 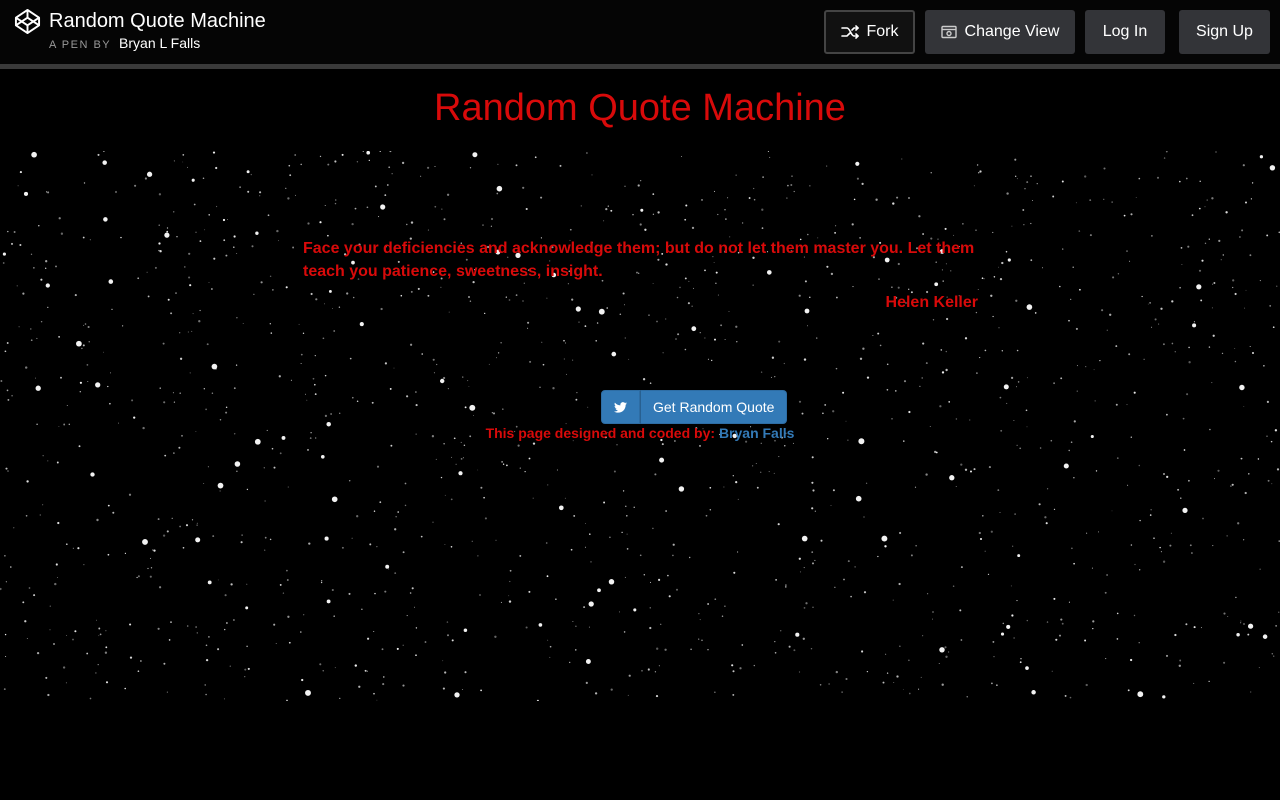 I want to click on tweet-button, so click(x=620, y=407).